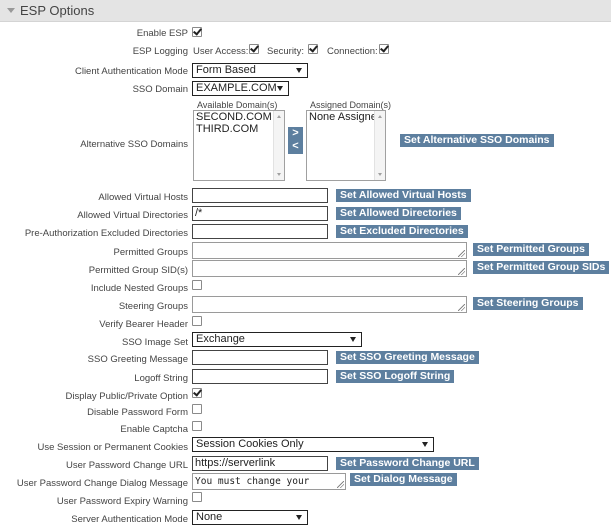  Describe the element at coordinates (143, 197) in the screenshot. I see `allowed-virtual-hosts-label: Allowed Virtual Hosts` at that location.